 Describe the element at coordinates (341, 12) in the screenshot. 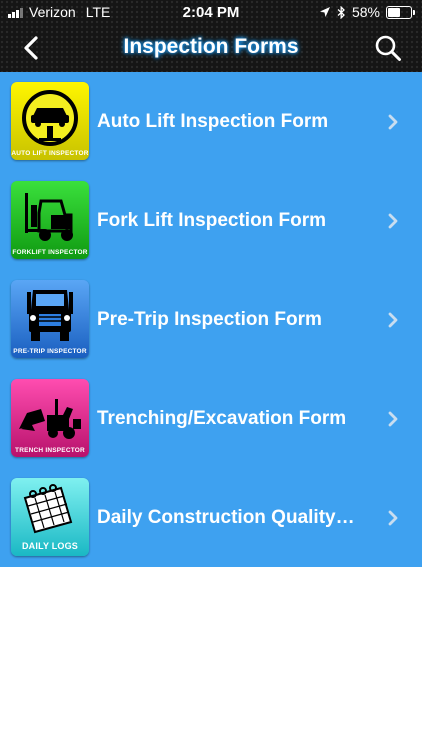

I see `bluetooth-icon` at that location.